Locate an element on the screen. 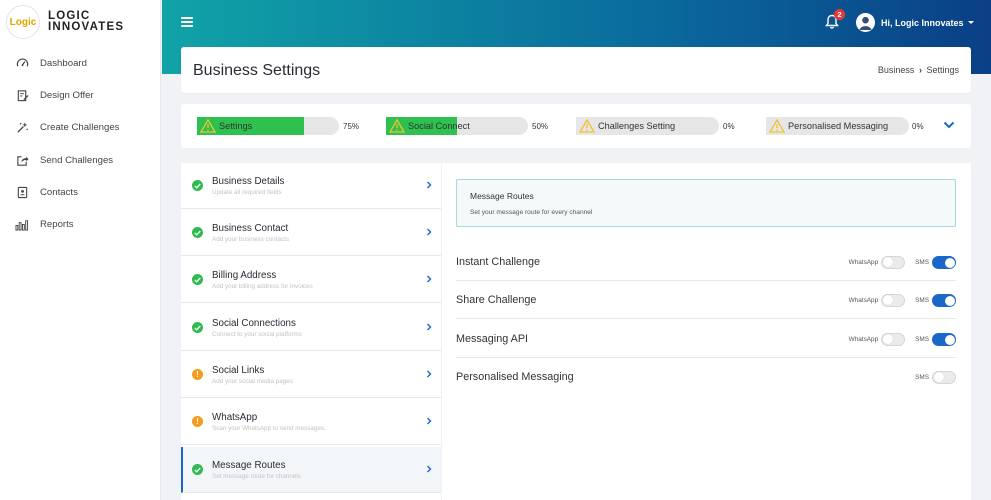 The width and height of the screenshot is (991, 500). contact-card-icon is located at coordinates (22, 192).